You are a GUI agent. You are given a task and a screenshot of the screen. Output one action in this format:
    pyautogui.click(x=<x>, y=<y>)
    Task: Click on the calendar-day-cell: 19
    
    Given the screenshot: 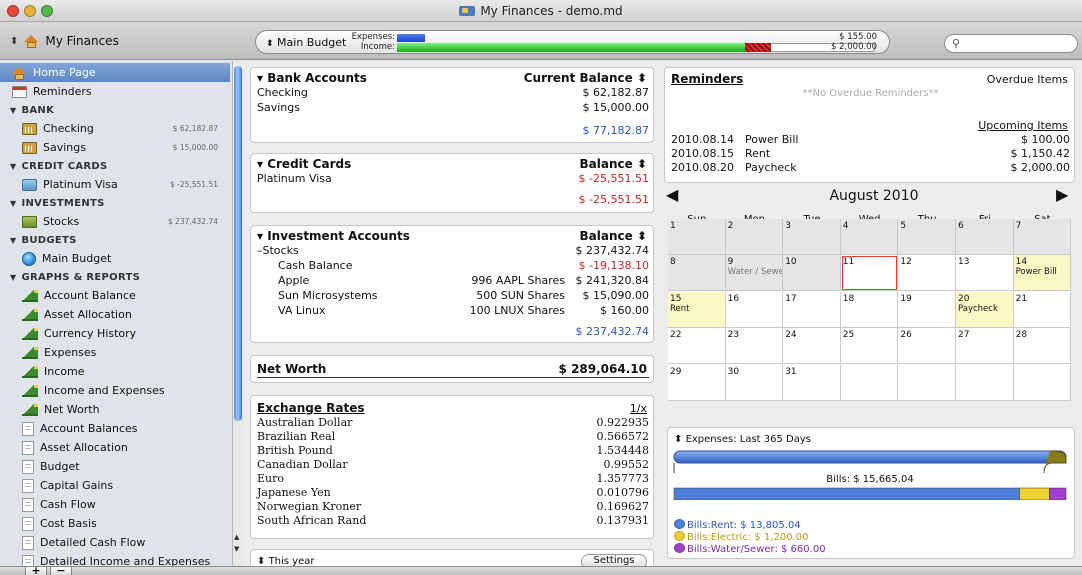 What is the action you would take?
    pyautogui.click(x=927, y=309)
    